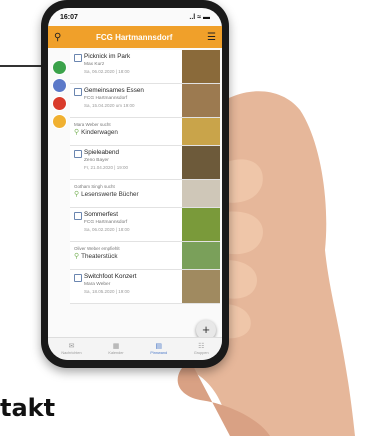  I want to click on request-card: Mara Weber sucht ⚲ Kinderwagen, so click(145, 132).